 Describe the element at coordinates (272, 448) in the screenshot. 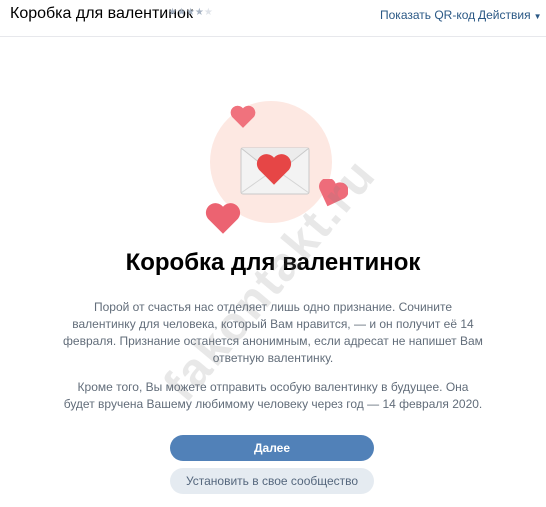

I see `next-button: Далее` at that location.